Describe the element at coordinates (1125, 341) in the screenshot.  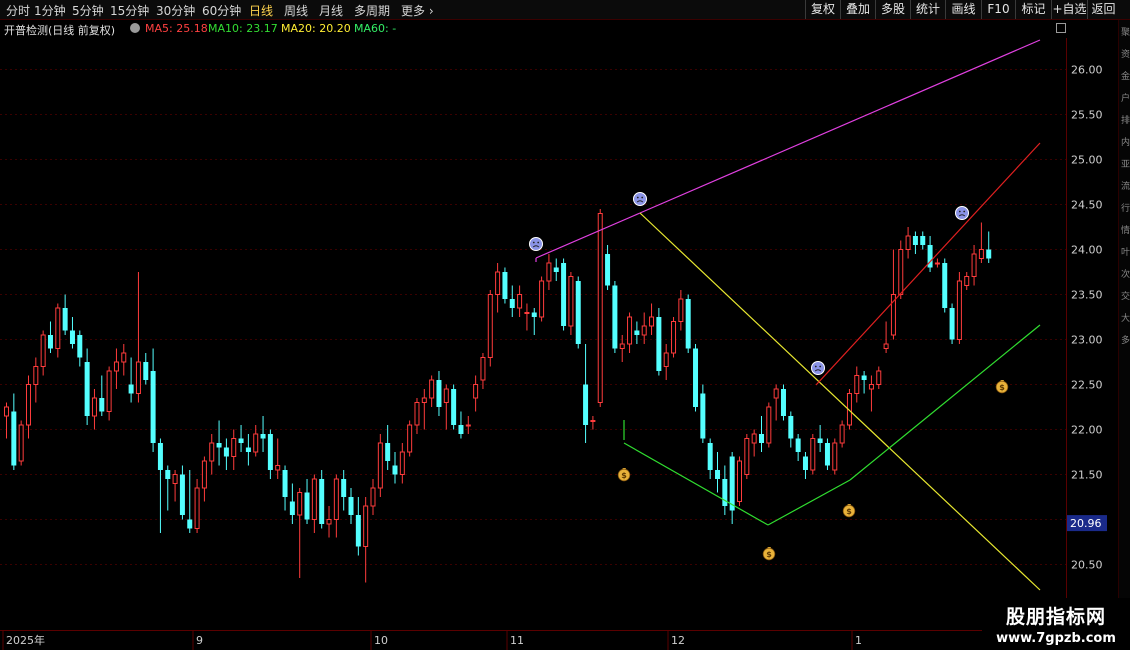
I see `side-glyph: 多` at that location.